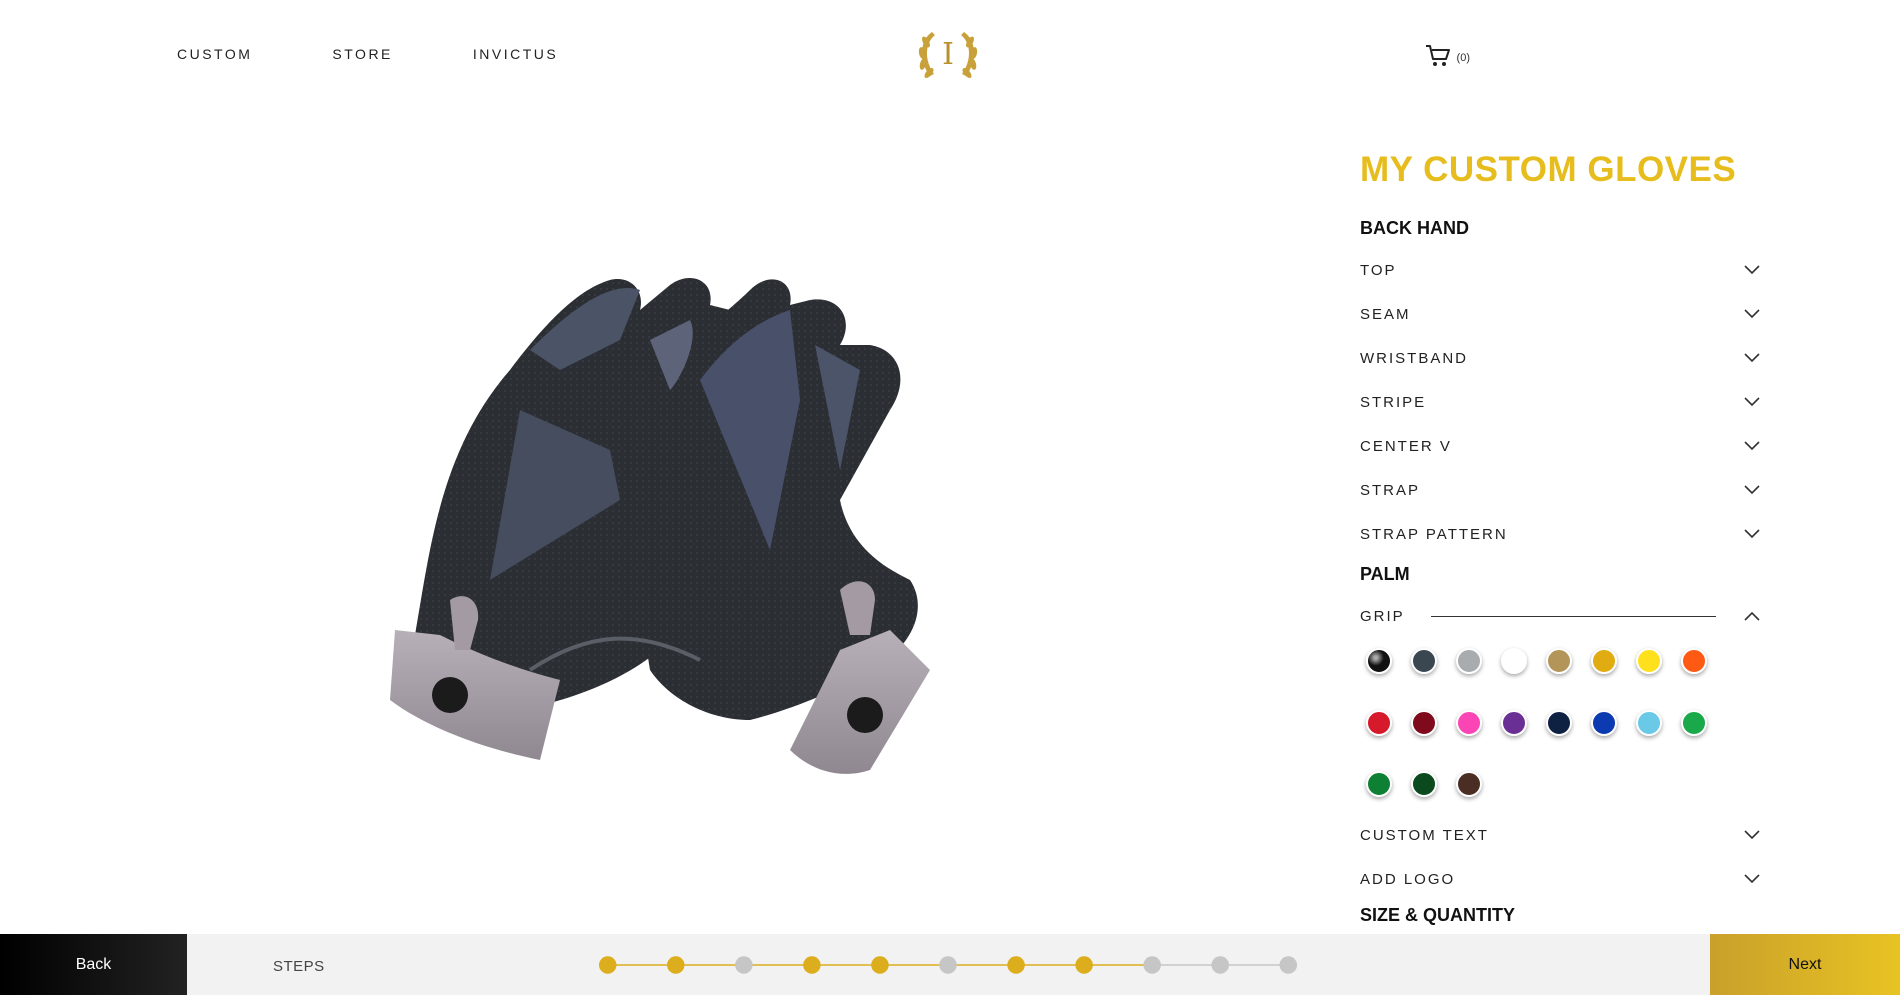 This screenshot has width=1900, height=995. Describe the element at coordinates (1548, 169) in the screenshot. I see `panel-title: MY CUSTOM GLOVES` at that location.